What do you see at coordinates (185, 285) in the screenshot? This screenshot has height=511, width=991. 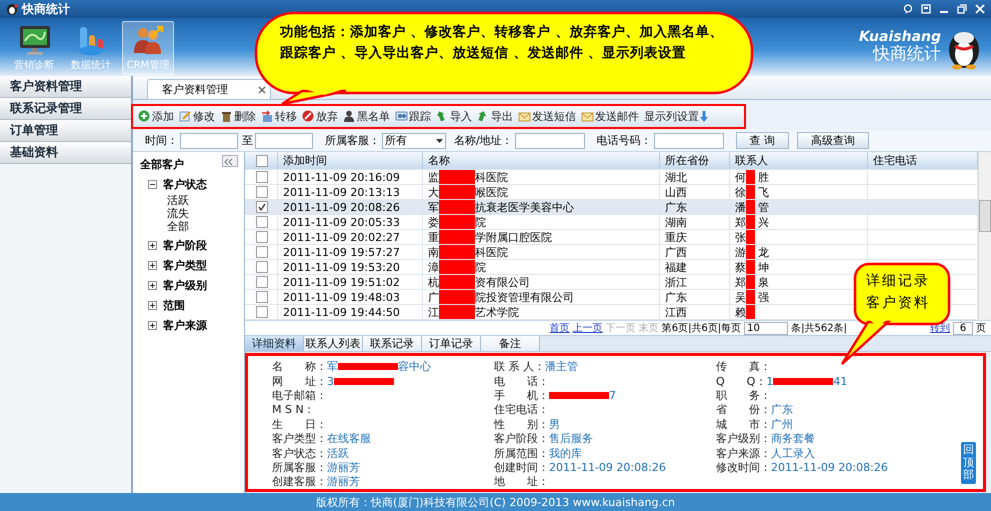 I see `tree-item: 客户级别` at bounding box center [185, 285].